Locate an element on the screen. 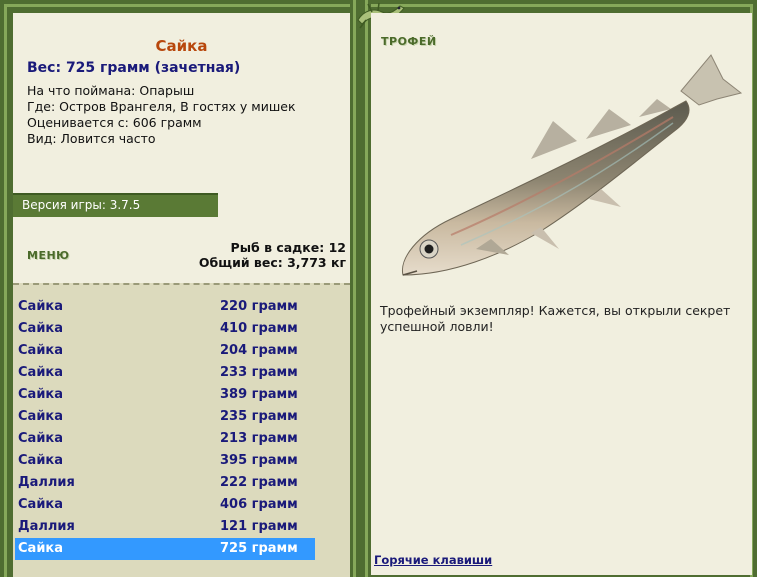 The image size is (757, 577). hotkeys-link: Горячие клавиши is located at coordinates (433, 560).